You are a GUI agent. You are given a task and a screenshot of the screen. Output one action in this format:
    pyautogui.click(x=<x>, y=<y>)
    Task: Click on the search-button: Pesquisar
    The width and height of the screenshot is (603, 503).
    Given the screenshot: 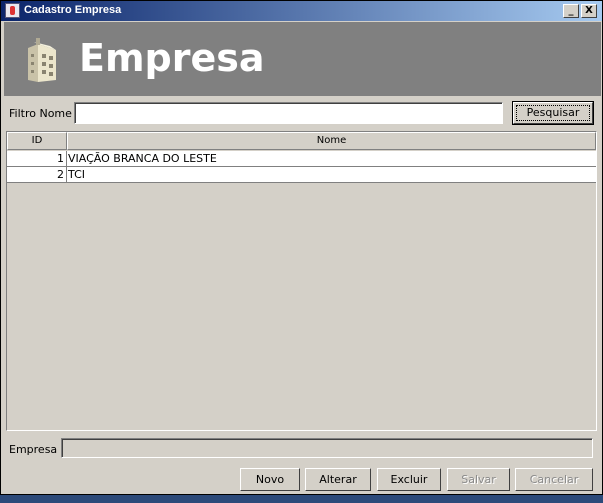 What is the action you would take?
    pyautogui.click(x=553, y=113)
    